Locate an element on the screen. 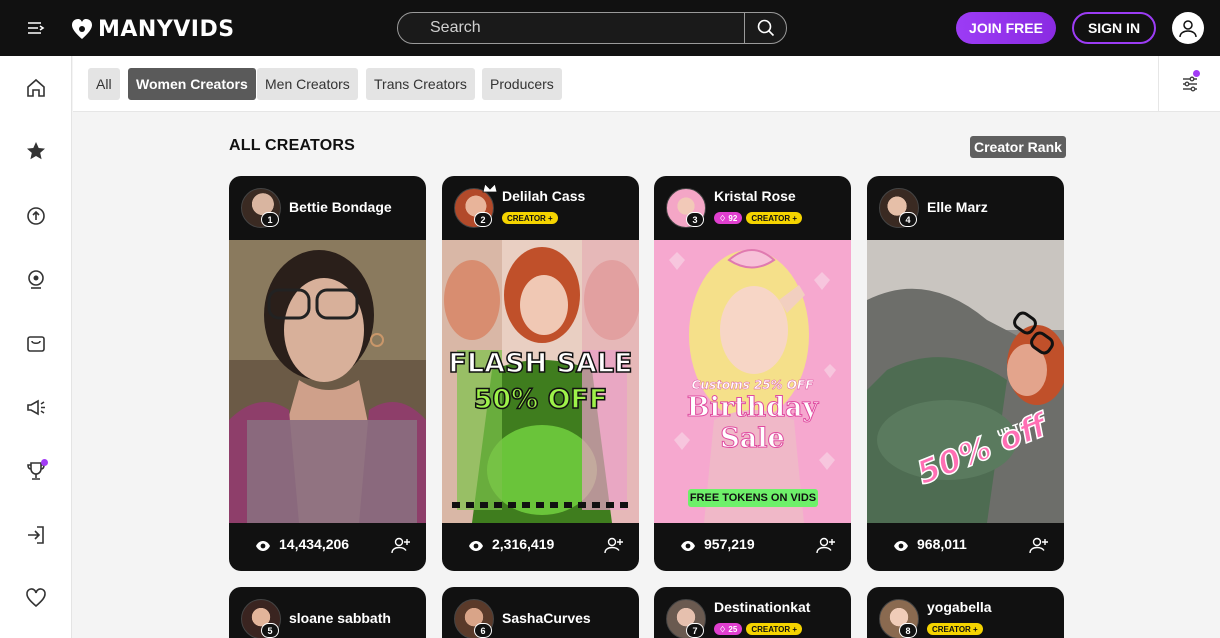 The image size is (1220, 638). logo-text: MANYVIDS is located at coordinates (166, 29).